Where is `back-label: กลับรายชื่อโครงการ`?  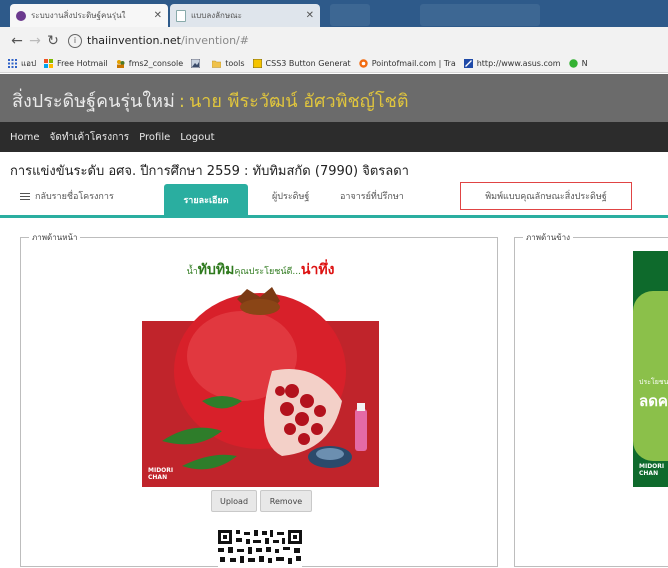
back-label: กลับรายชื่อโครงการ is located at coordinates (74, 197).